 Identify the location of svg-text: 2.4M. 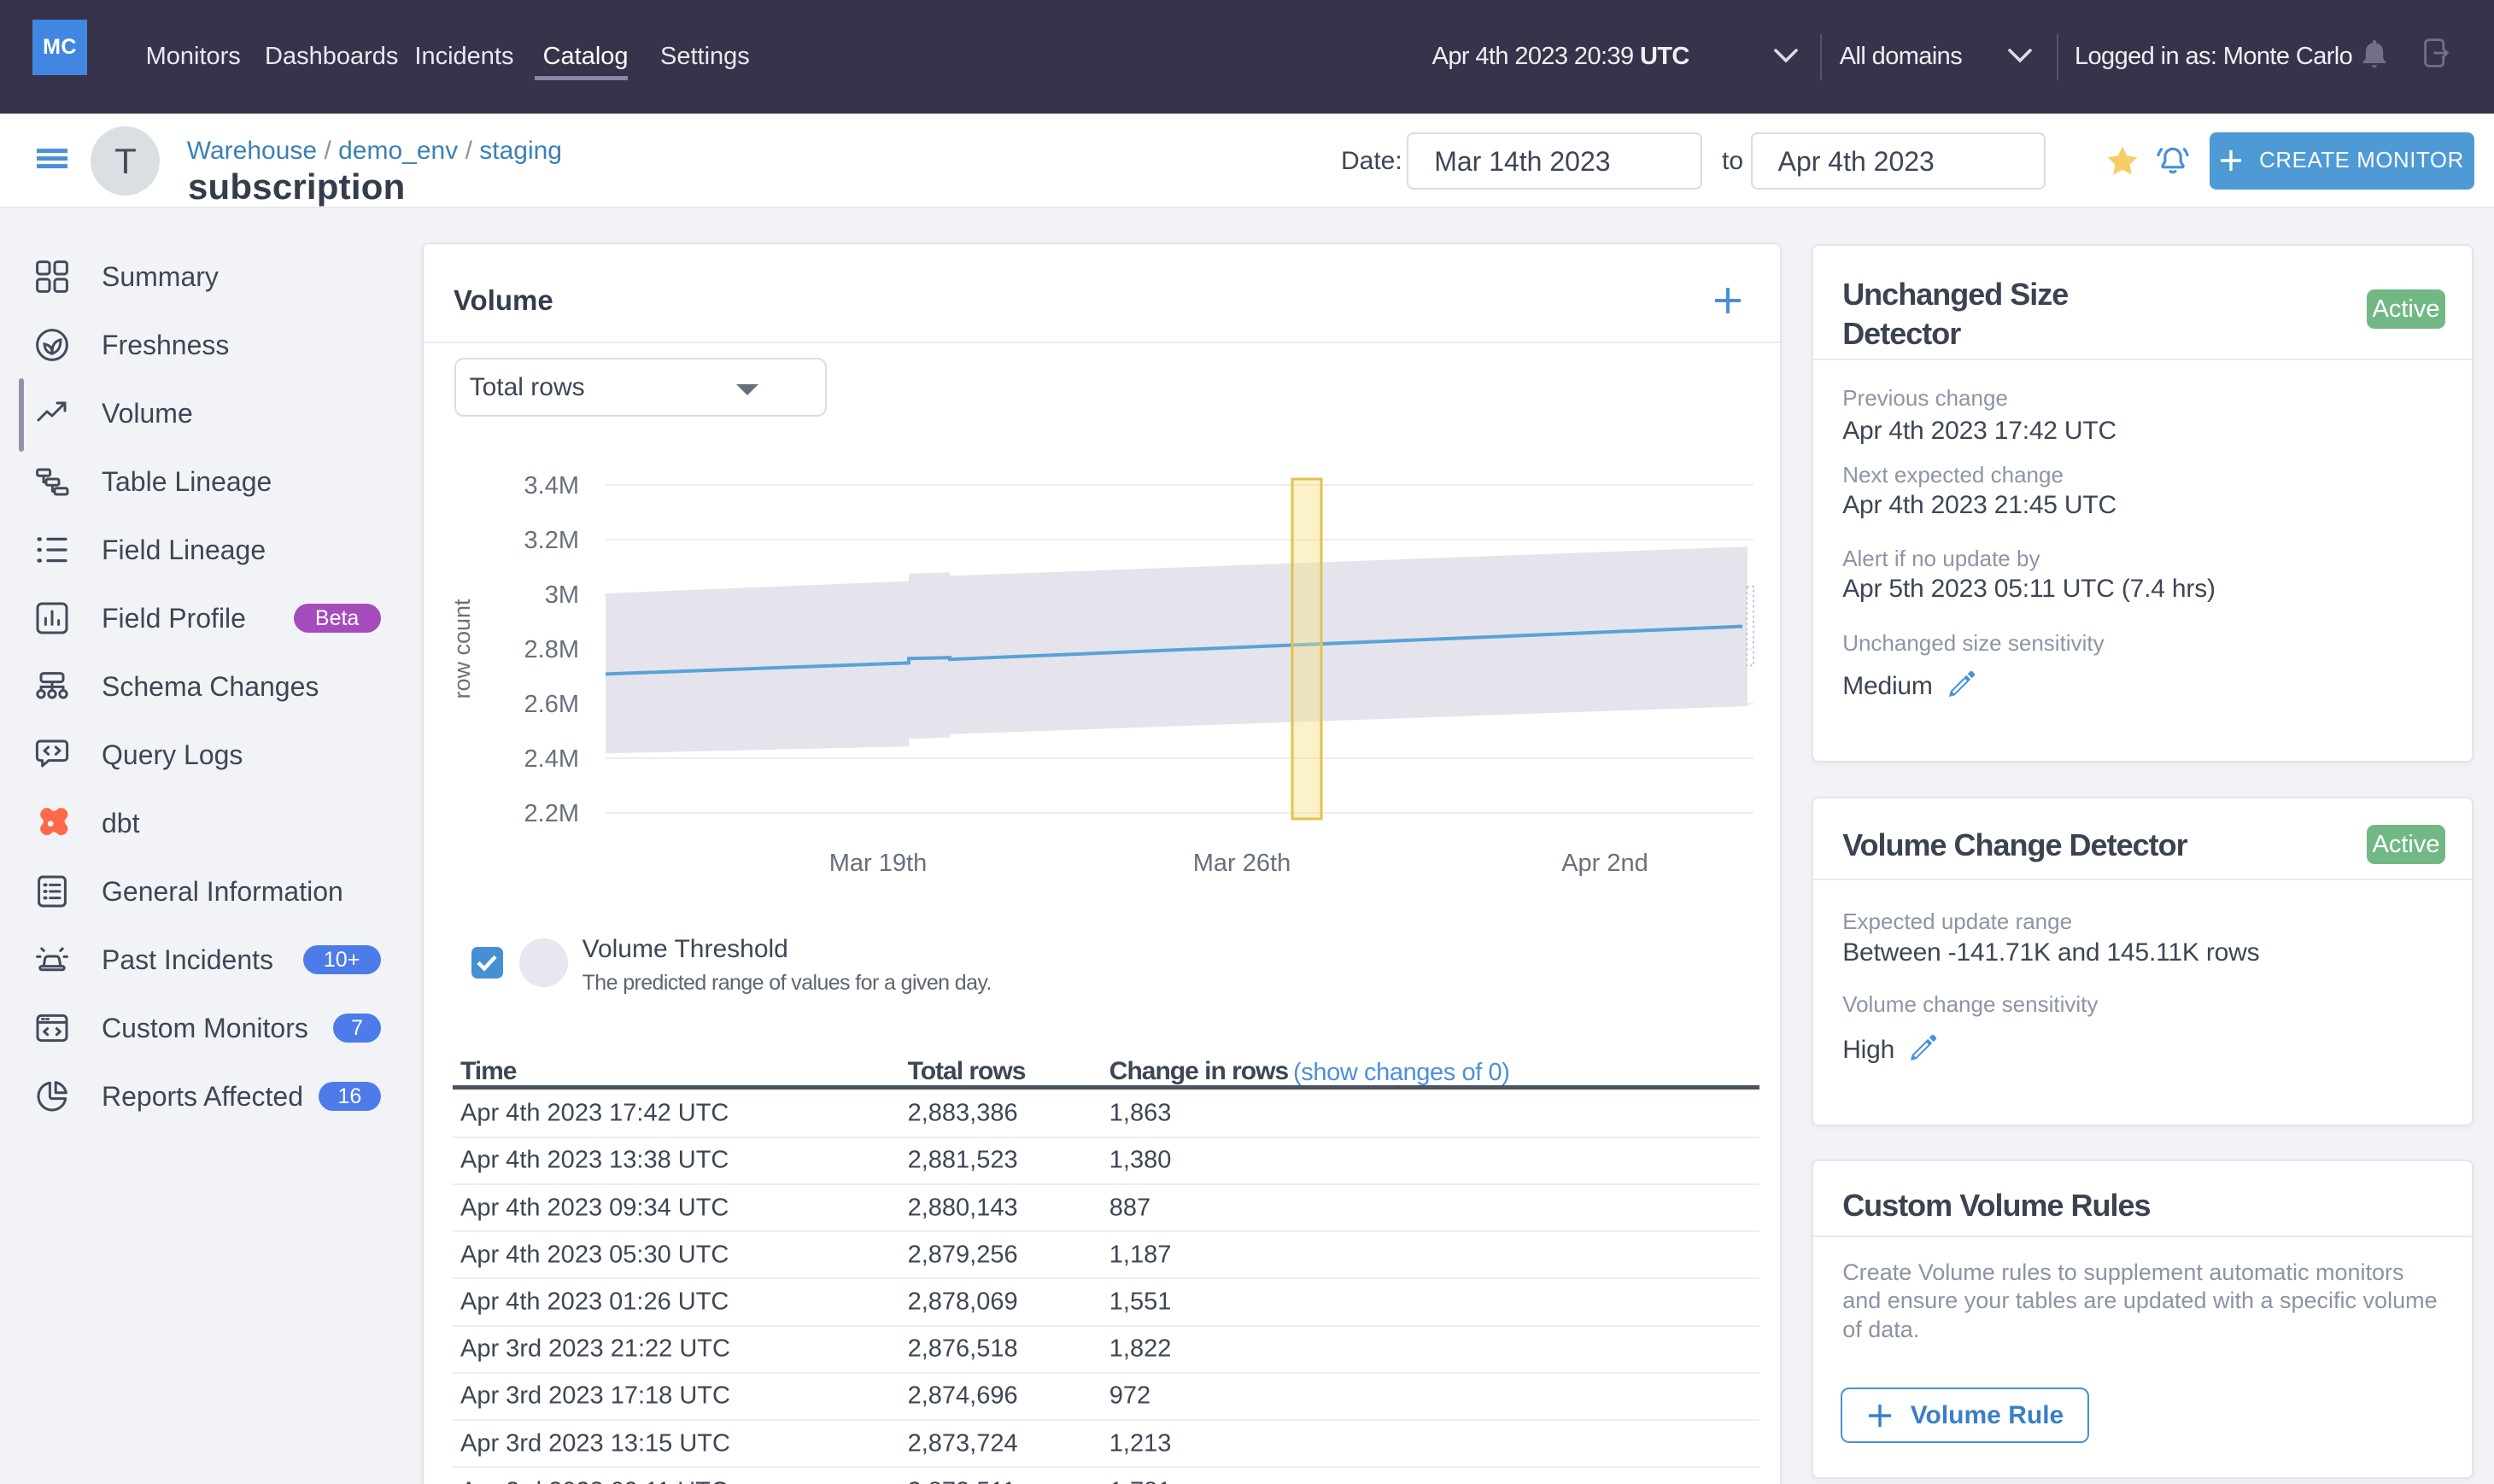
(551, 759).